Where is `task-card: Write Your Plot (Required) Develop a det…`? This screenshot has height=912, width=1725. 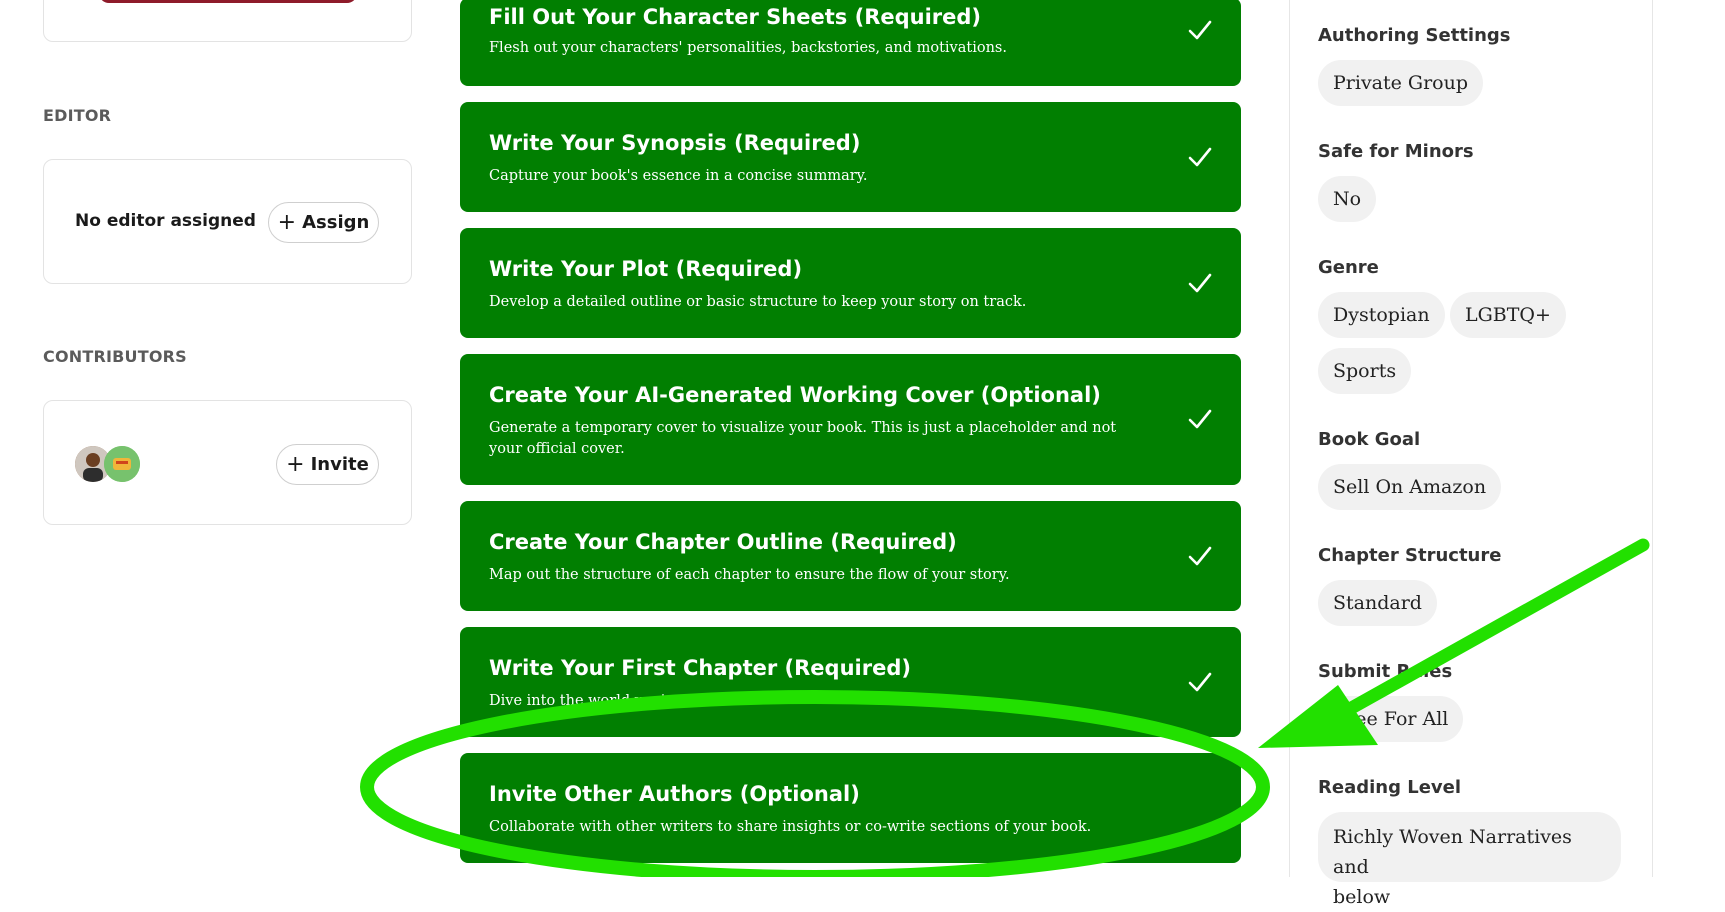
task-card: Write Your Plot (Required) Develop a det… is located at coordinates (850, 283).